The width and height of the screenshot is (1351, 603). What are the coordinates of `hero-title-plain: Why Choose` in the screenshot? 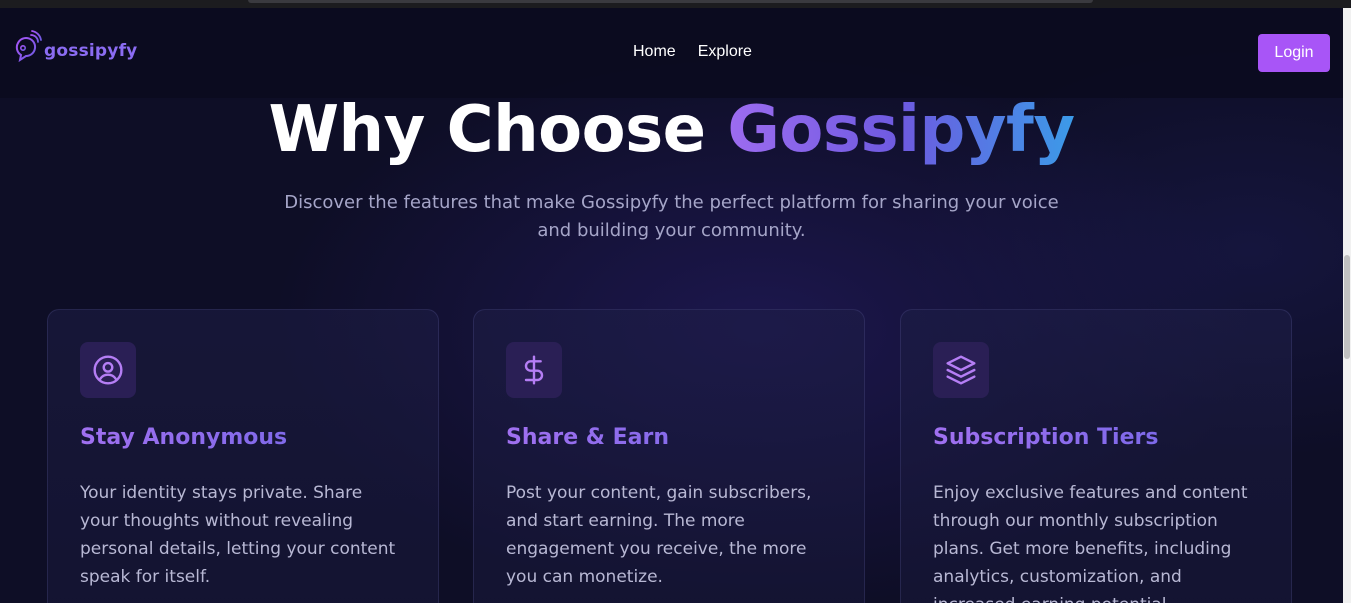 It's located at (498, 130).